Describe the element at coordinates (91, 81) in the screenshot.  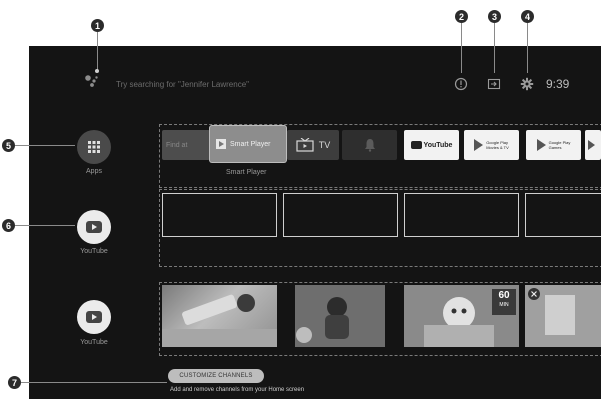
I see `google-assistant-icon` at that location.